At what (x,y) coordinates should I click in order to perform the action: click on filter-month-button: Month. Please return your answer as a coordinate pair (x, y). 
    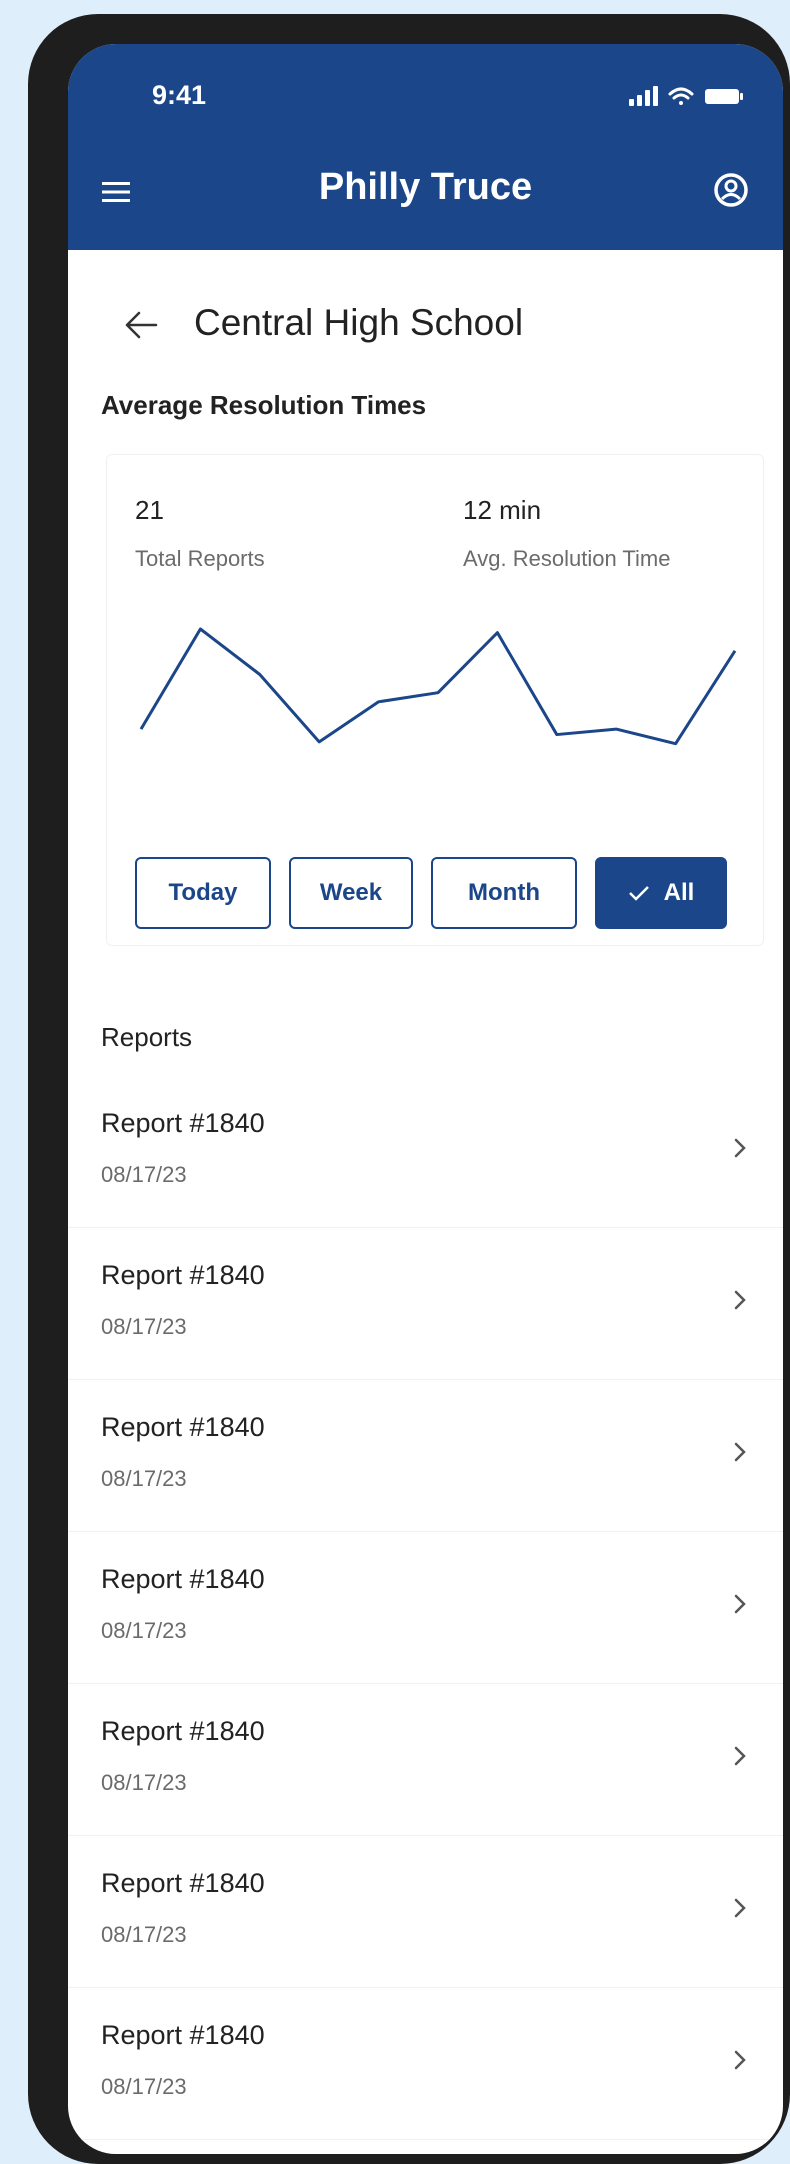
    Looking at the image, I should click on (504, 893).